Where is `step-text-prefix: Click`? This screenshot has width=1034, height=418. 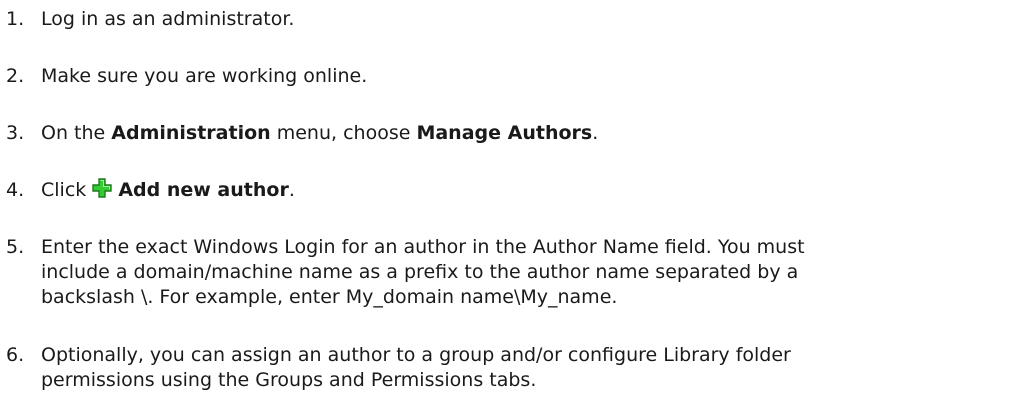
step-text-prefix: Click is located at coordinates (67, 190).